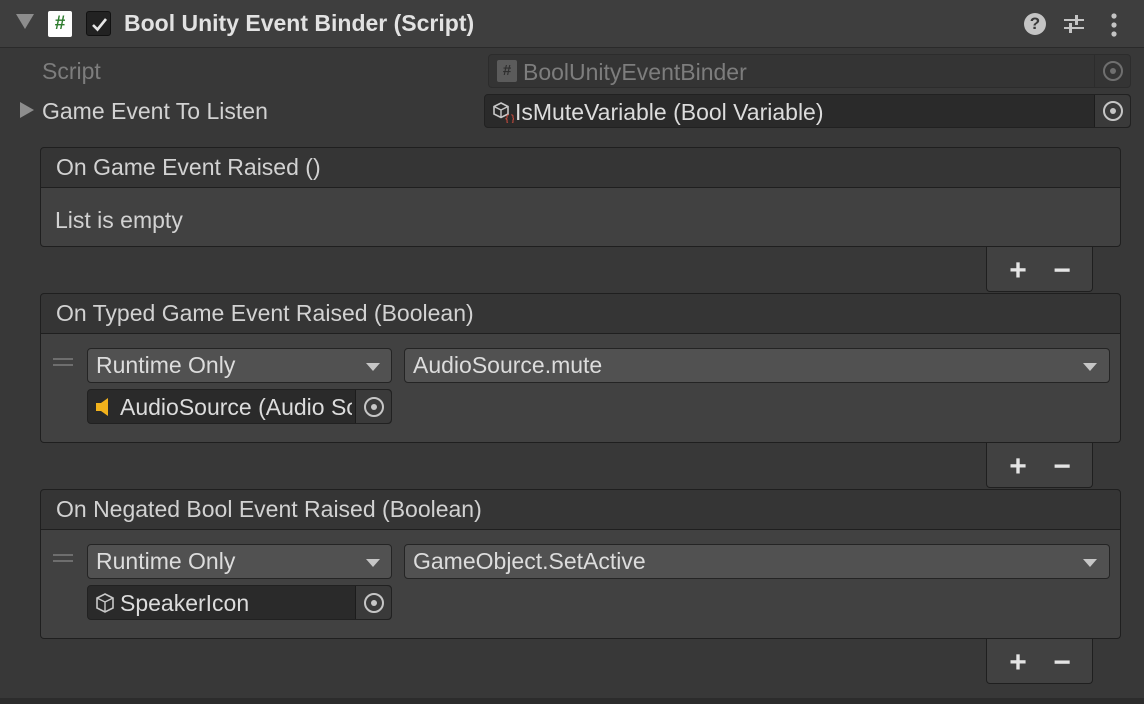  Describe the element at coordinates (809, 71) in the screenshot. I see `script-field: # BoolUnityEventBinder` at that location.